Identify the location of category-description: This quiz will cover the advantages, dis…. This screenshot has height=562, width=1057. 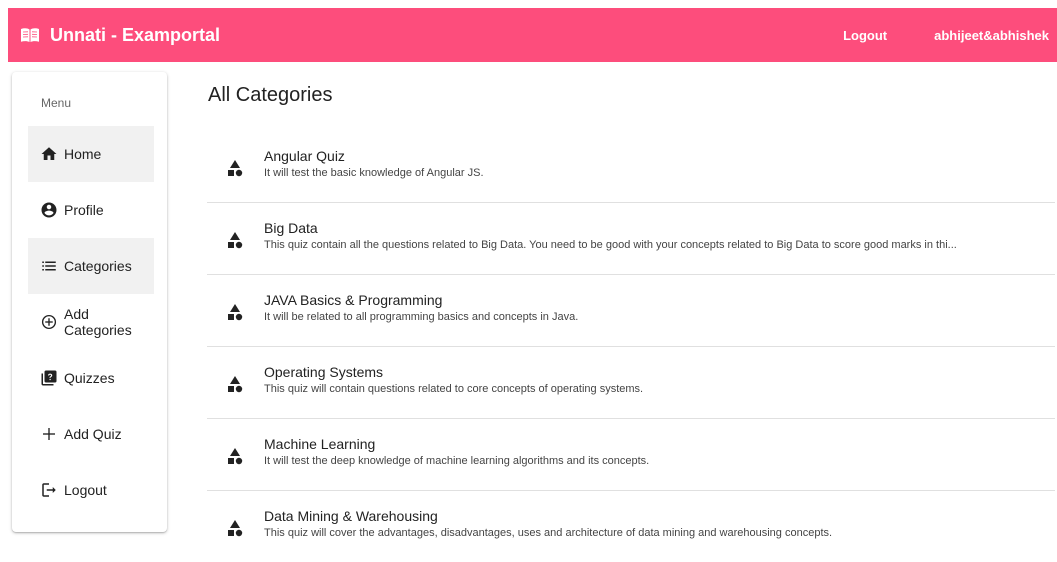
(658, 533).